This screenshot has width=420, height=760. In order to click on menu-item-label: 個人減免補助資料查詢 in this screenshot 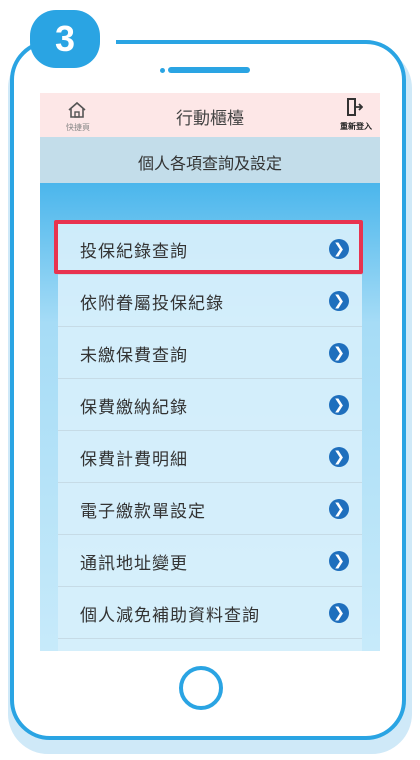, I will do `click(170, 616)`.